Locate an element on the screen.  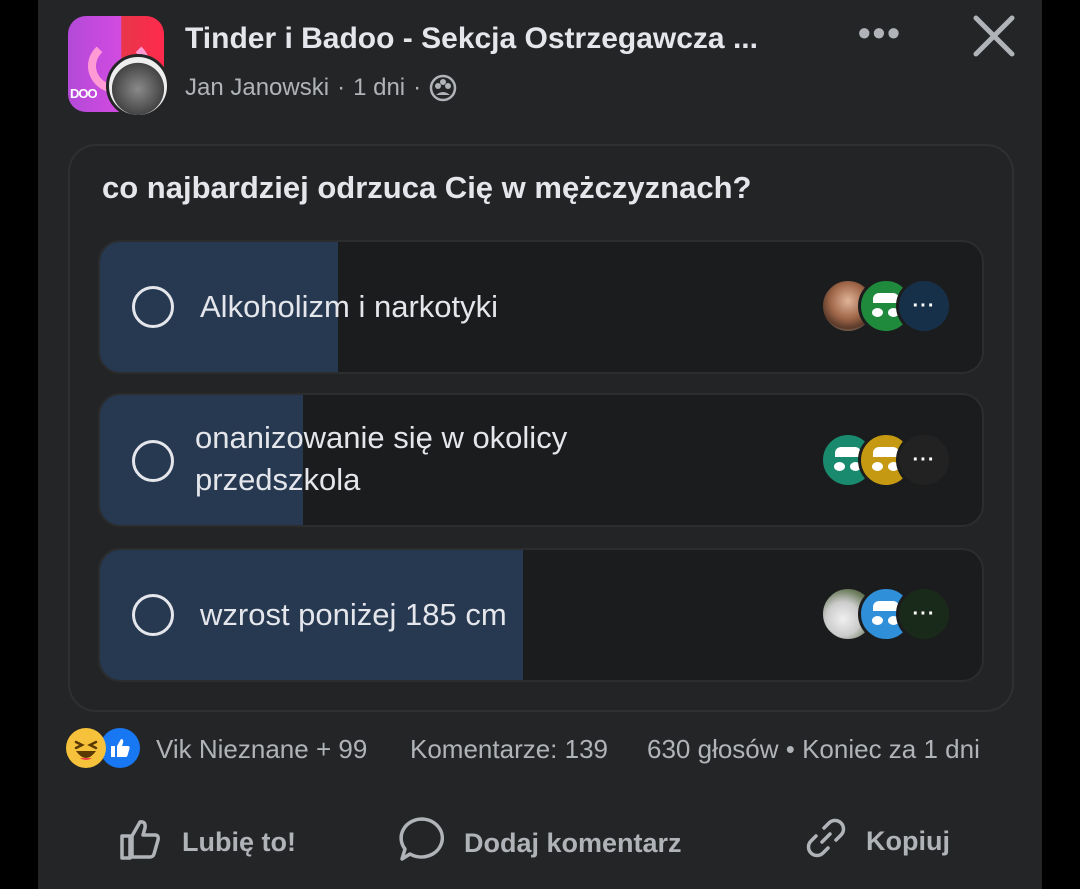
like-label: Lubię to! is located at coordinates (239, 842).